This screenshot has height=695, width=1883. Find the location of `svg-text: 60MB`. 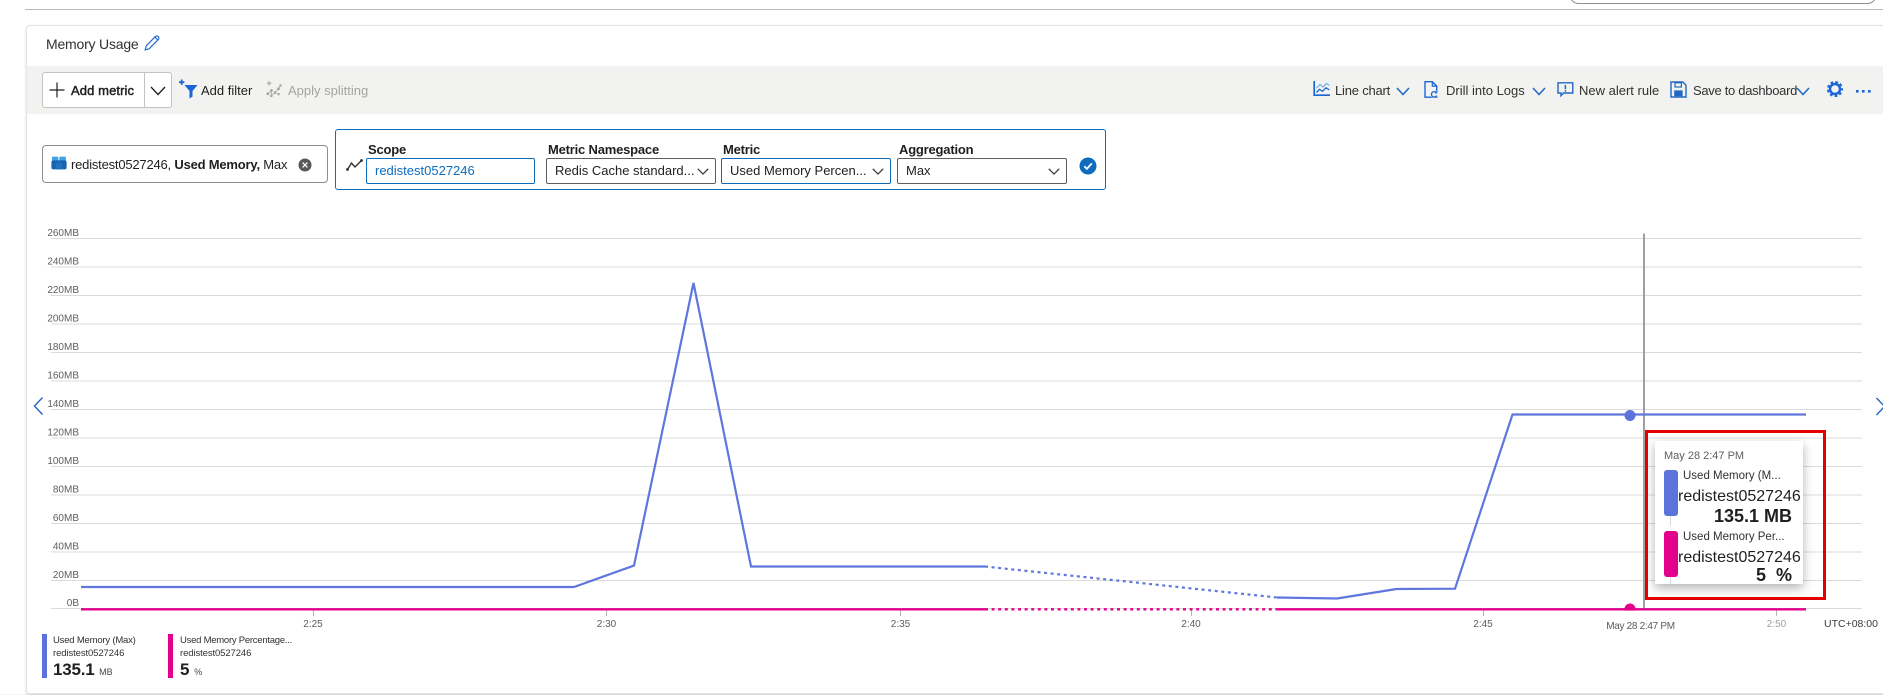

svg-text: 60MB is located at coordinates (66, 518).